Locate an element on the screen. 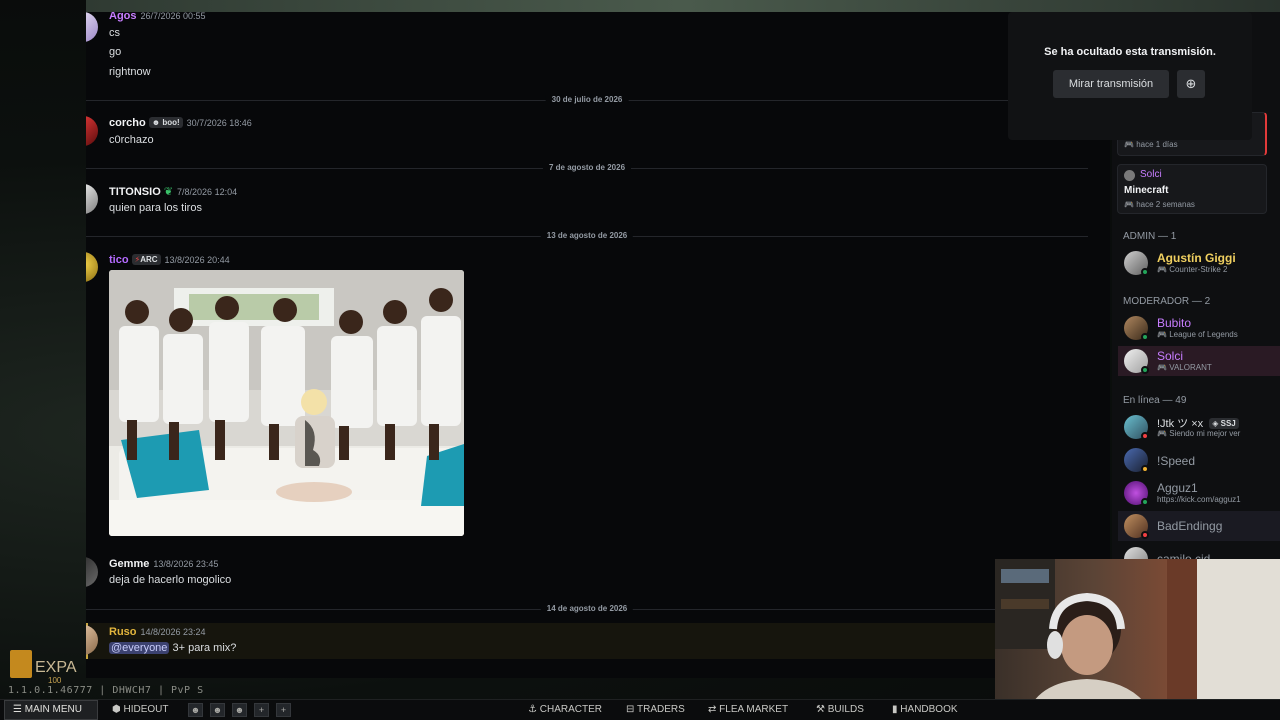  member-name: BadEndingg is located at coordinates (1190, 526).